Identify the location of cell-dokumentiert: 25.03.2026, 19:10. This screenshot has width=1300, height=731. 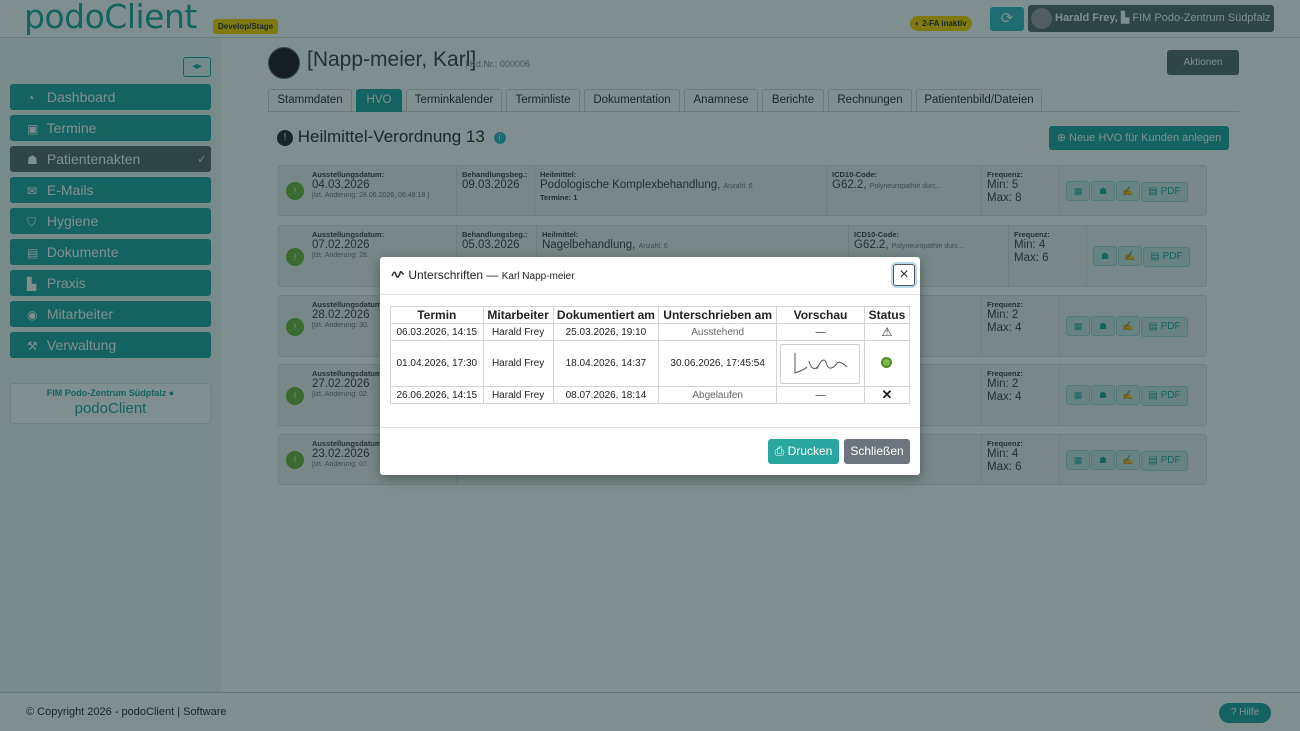
(606, 332).